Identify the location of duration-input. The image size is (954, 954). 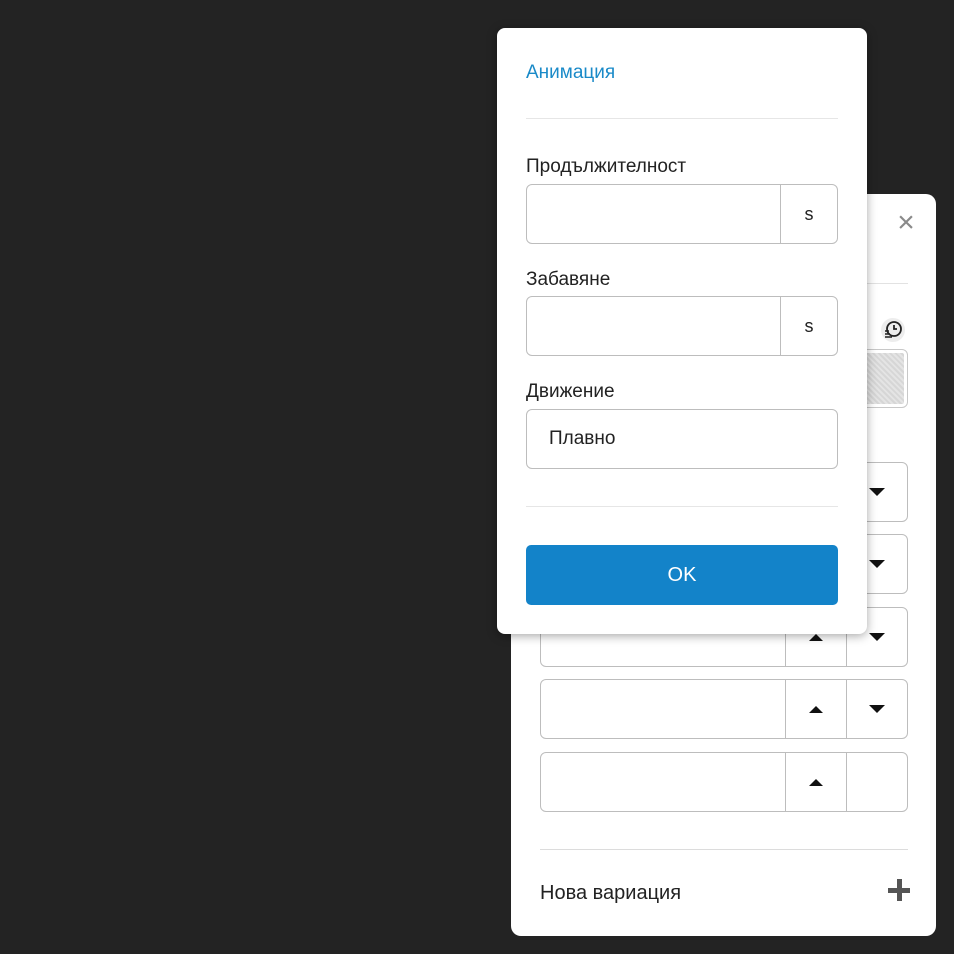
(653, 214).